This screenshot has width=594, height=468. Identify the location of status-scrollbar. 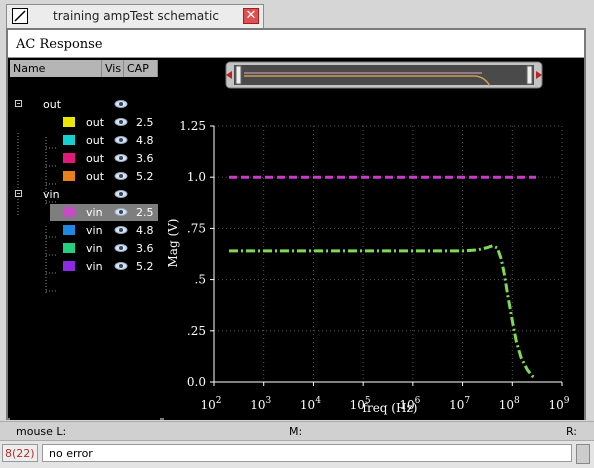
(583, 454).